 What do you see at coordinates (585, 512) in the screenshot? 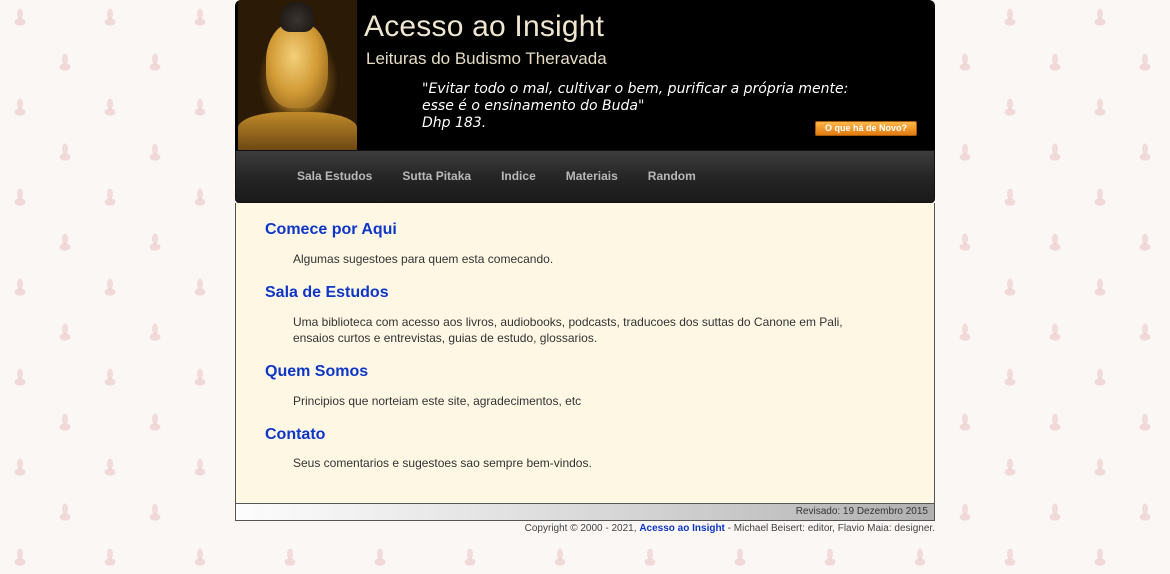
I see `revised-bar: Revisado: 19 Dezembro 2015` at bounding box center [585, 512].